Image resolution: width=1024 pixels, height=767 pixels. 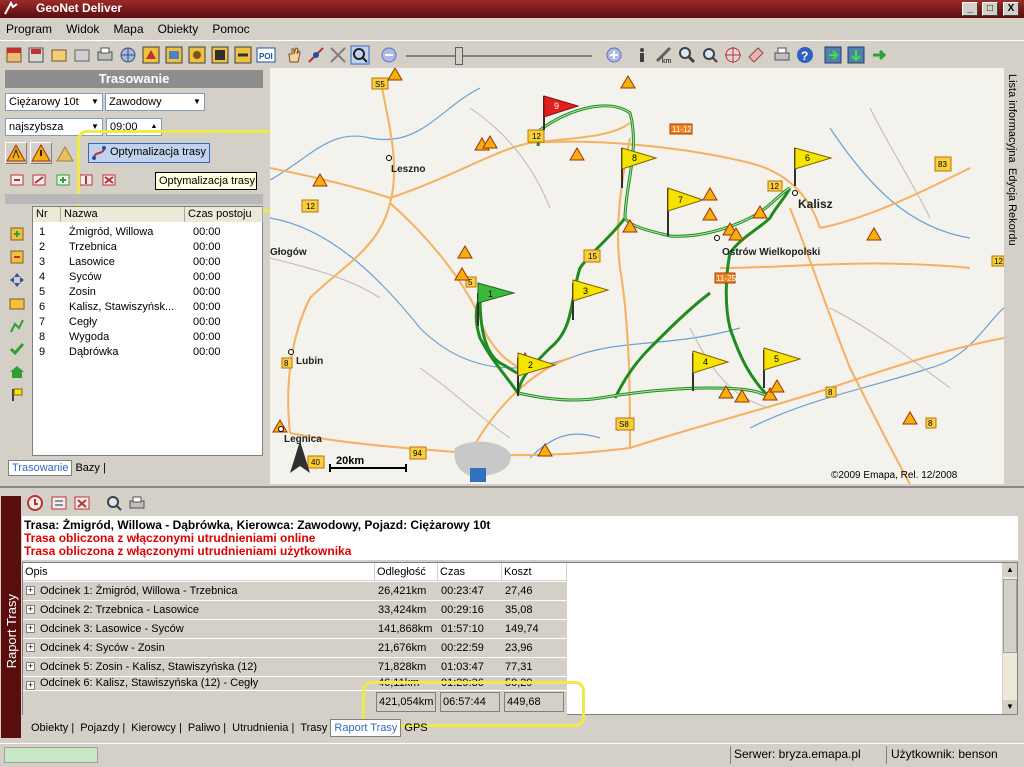 What do you see at coordinates (39, 179) in the screenshot?
I see `edit-point-icon` at bounding box center [39, 179].